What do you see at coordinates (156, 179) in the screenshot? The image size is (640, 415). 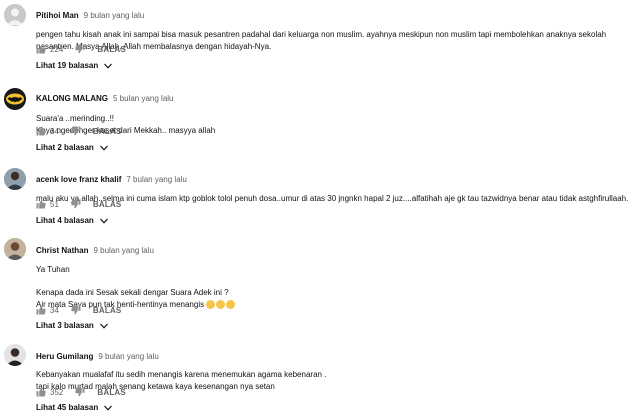 I see `comment-time: 7 bulan yang lalu` at bounding box center [156, 179].